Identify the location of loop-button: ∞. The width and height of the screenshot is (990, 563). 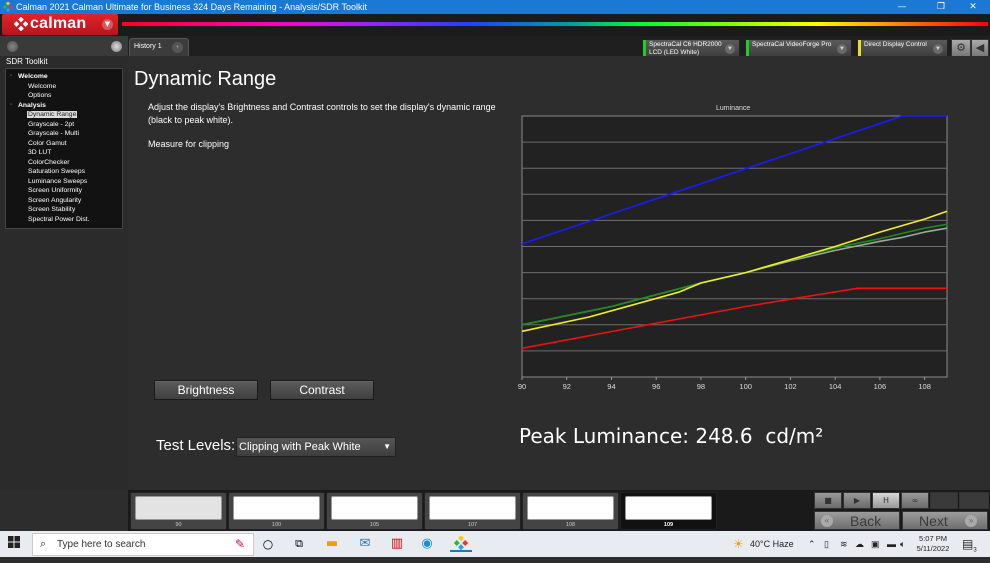
(915, 500).